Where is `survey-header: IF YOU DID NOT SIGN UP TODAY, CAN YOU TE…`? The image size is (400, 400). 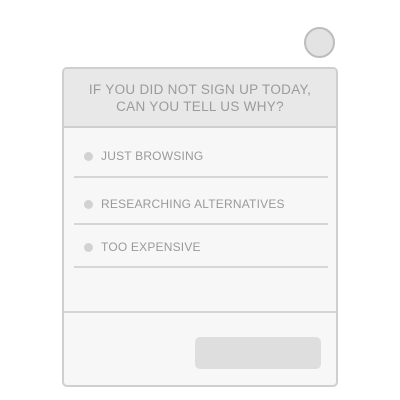
survey-header: IF YOU DID NOT SIGN UP TODAY, CAN YOU TE… is located at coordinates (200, 98).